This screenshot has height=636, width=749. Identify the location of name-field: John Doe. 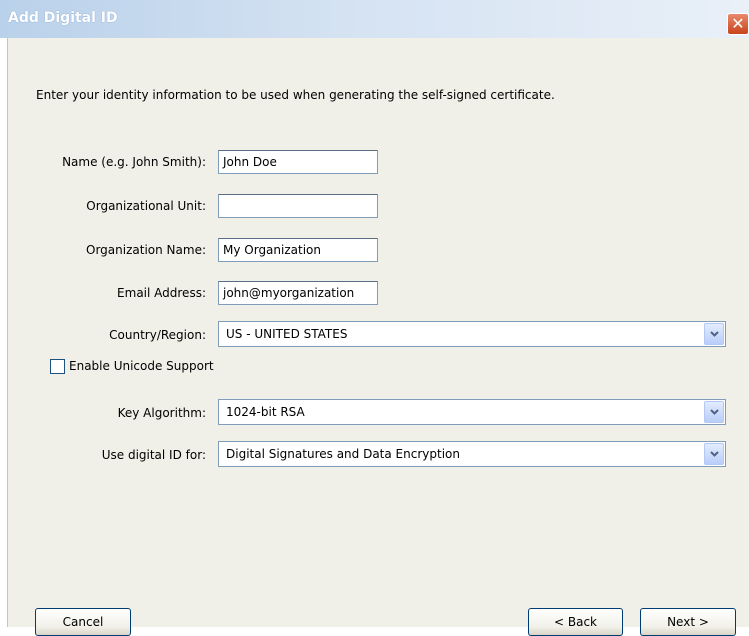
(298, 162).